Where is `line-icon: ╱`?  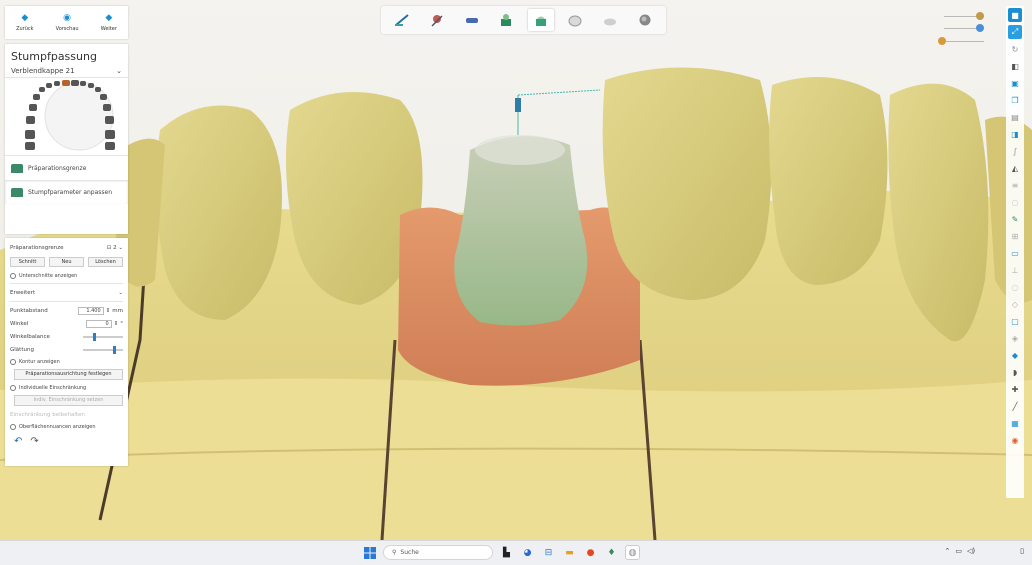 line-icon: ╱ is located at coordinates (1015, 406).